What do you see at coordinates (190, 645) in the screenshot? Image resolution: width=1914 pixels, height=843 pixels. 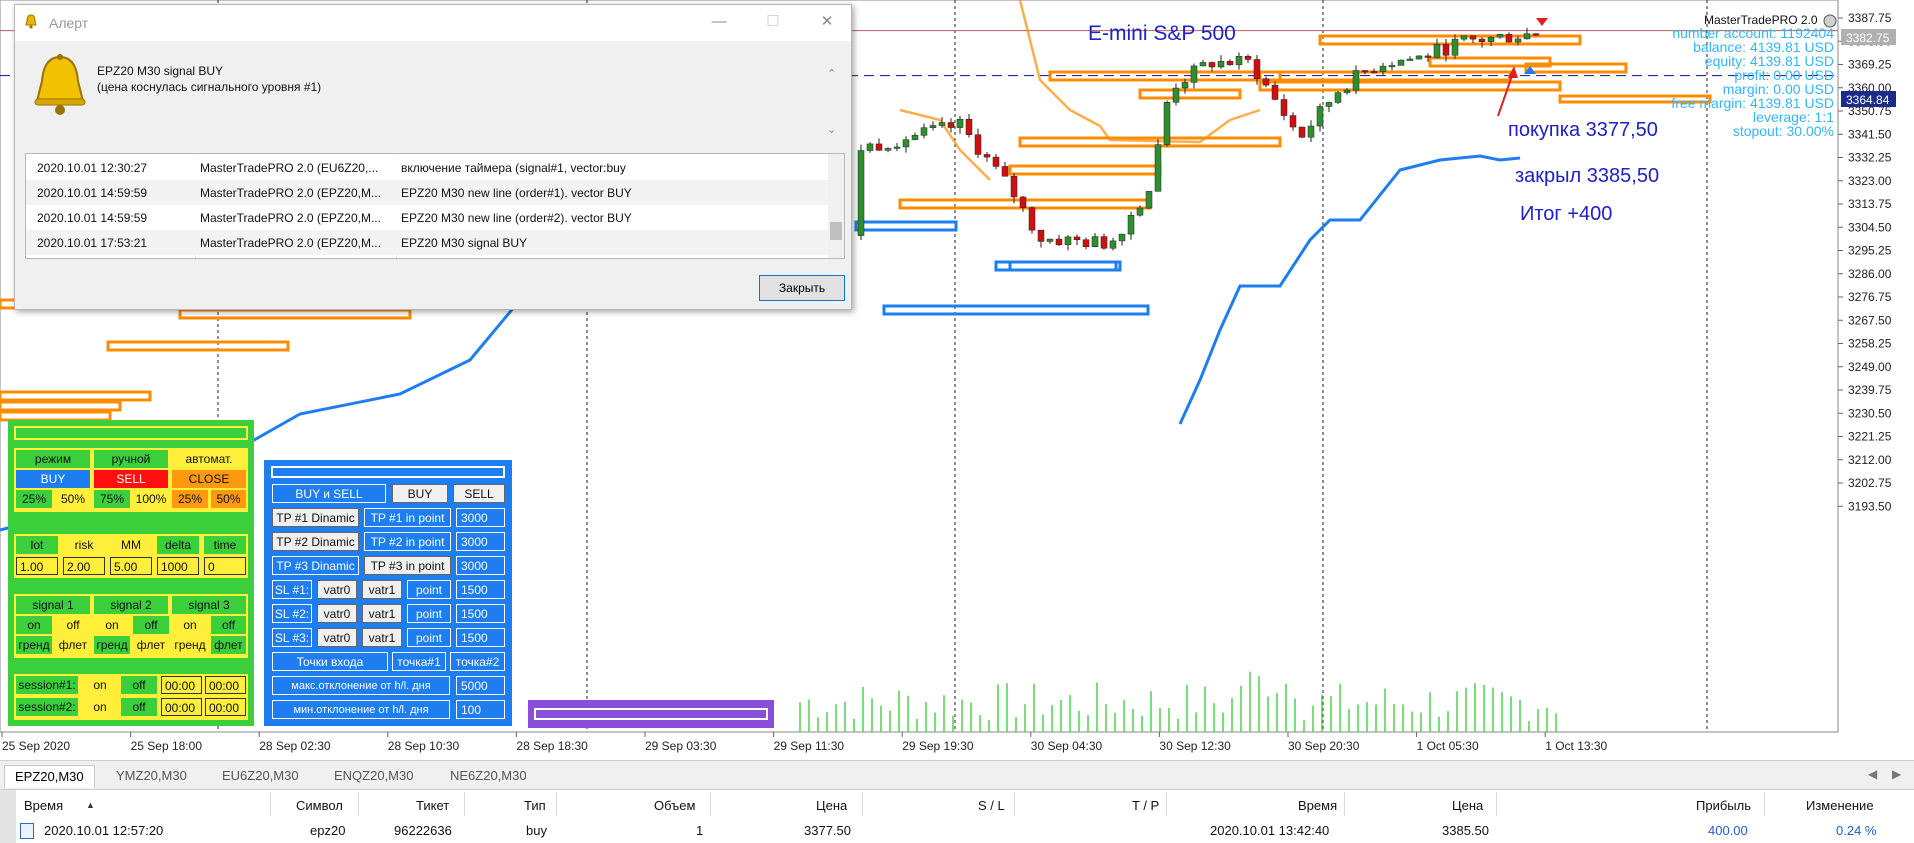 I see `signal-3-trend: гренд` at bounding box center [190, 645].